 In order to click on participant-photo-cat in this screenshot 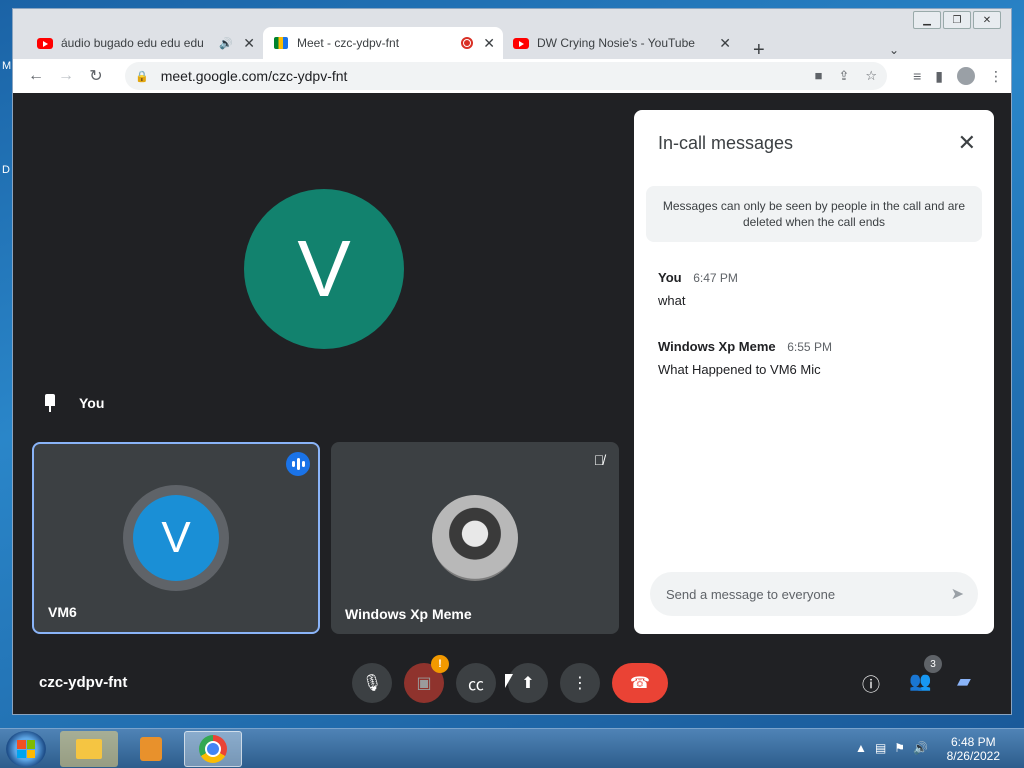, I will do `click(475, 538)`.